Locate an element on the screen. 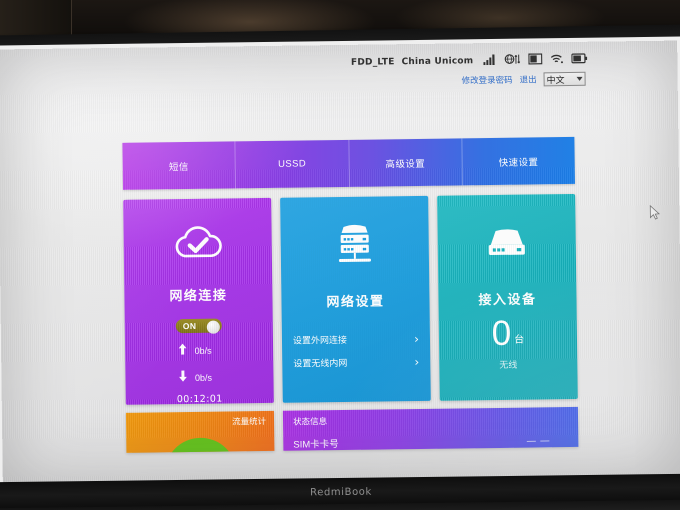  link-configure-wlan: 设置无线内网 › is located at coordinates (356, 362).